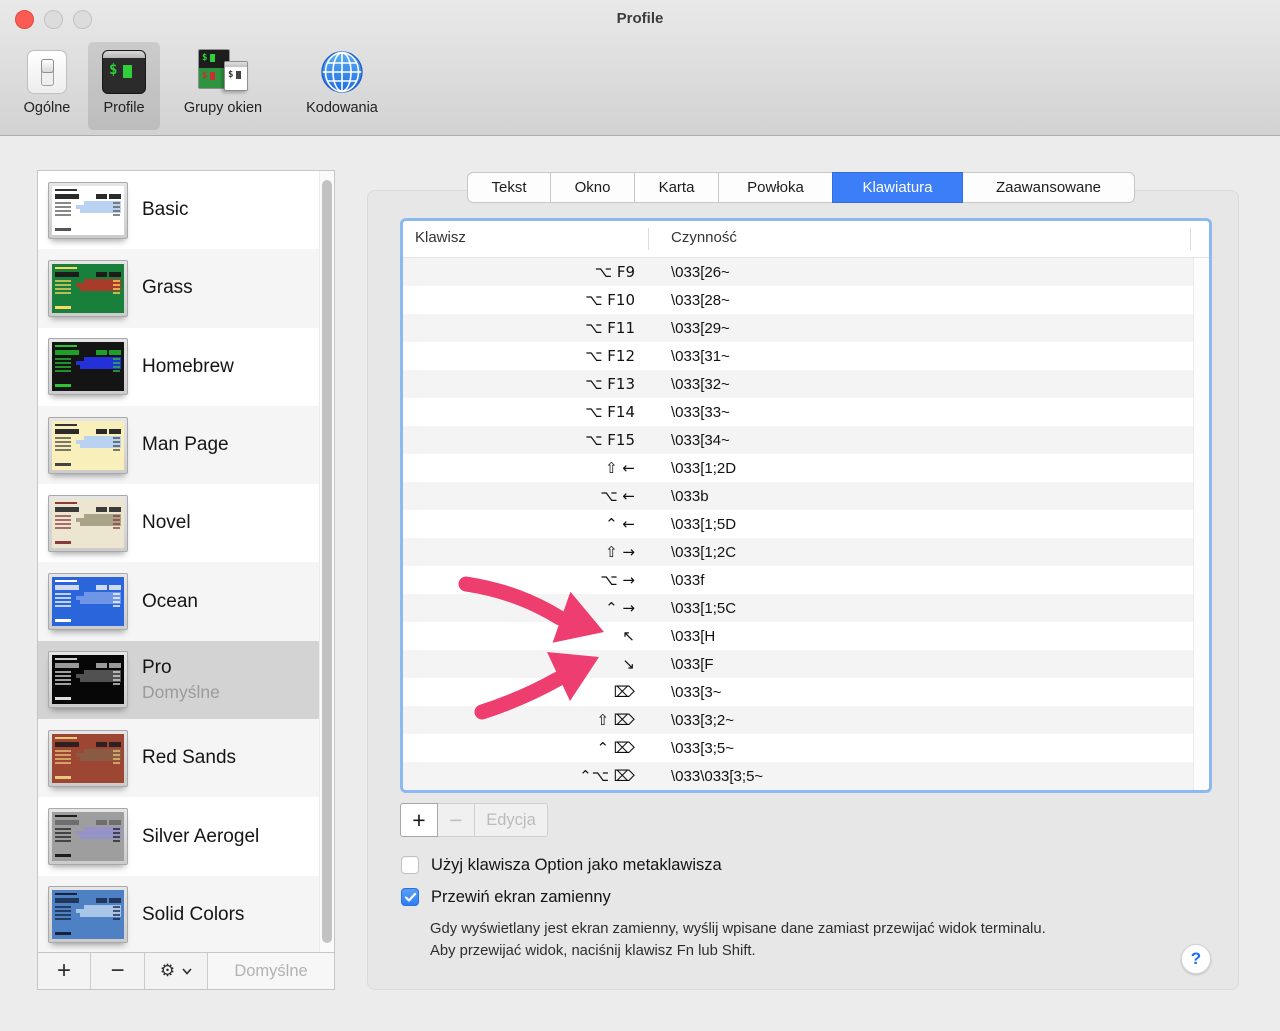 This screenshot has width=1280, height=1031. What do you see at coordinates (798, 692) in the screenshot?
I see `table-row: ⌦ \033[3~` at bounding box center [798, 692].